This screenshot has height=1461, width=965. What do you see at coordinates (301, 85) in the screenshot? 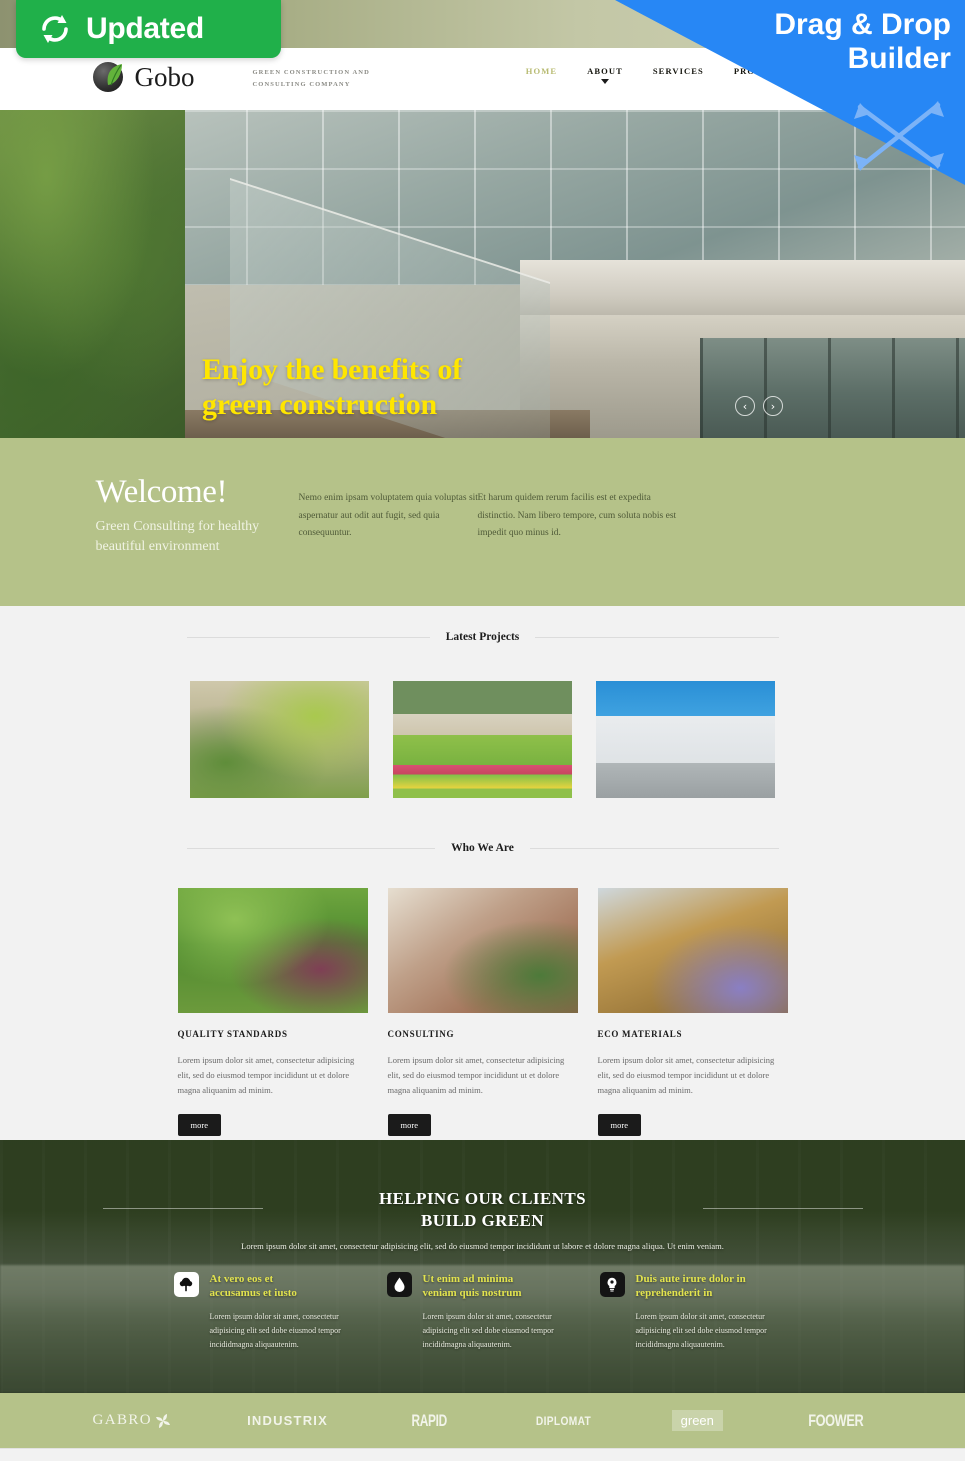
I see `tagline-line-2: CONSULTING COMPANY` at bounding box center [301, 85].